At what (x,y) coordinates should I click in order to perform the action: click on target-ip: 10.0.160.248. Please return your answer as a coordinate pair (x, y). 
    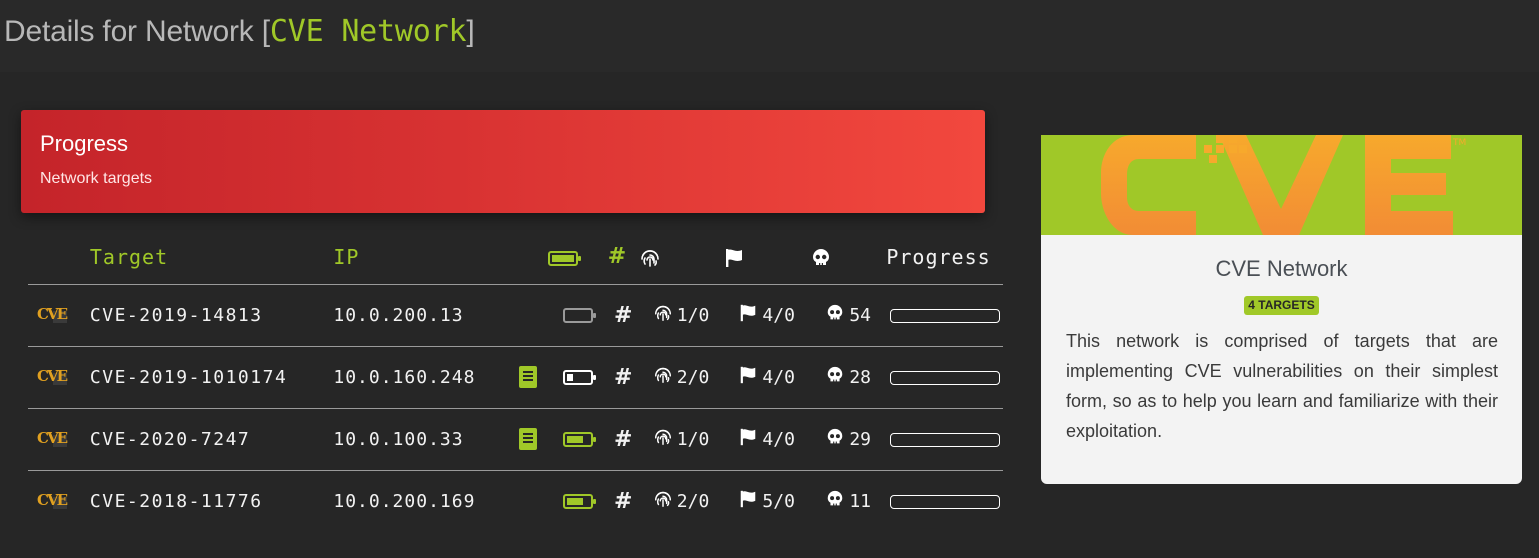
    Looking at the image, I should click on (421, 377).